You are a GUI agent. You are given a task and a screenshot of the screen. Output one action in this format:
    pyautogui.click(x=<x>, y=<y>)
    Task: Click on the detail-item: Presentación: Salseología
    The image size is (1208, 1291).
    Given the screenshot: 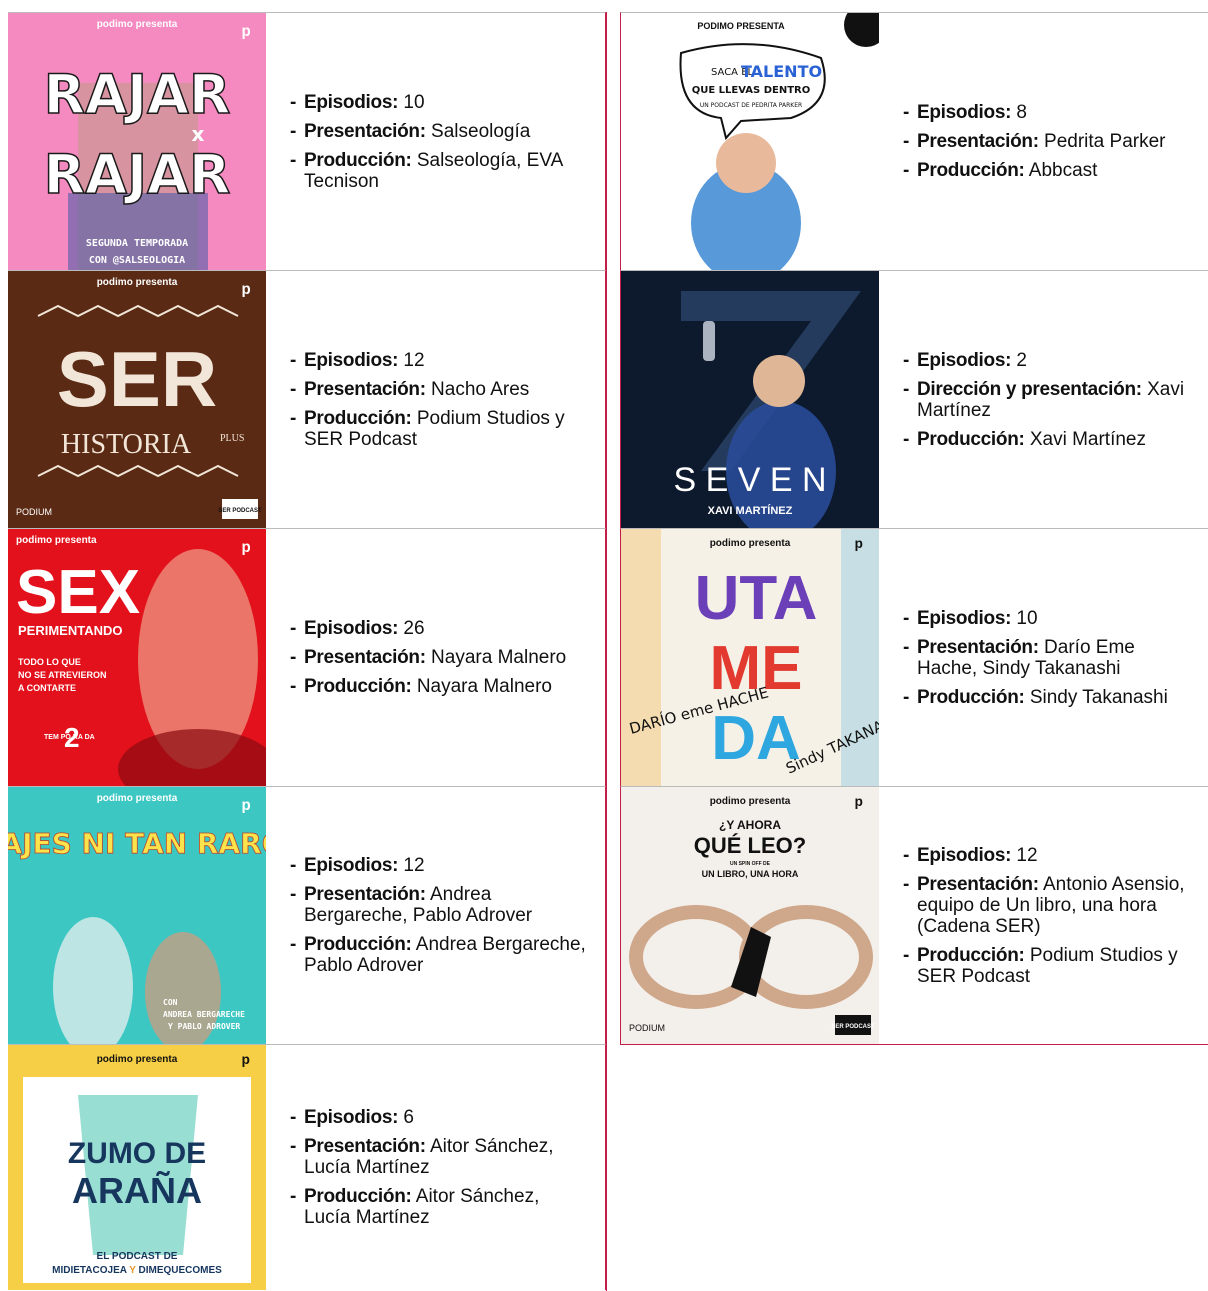 What is the action you would take?
    pyautogui.click(x=440, y=131)
    